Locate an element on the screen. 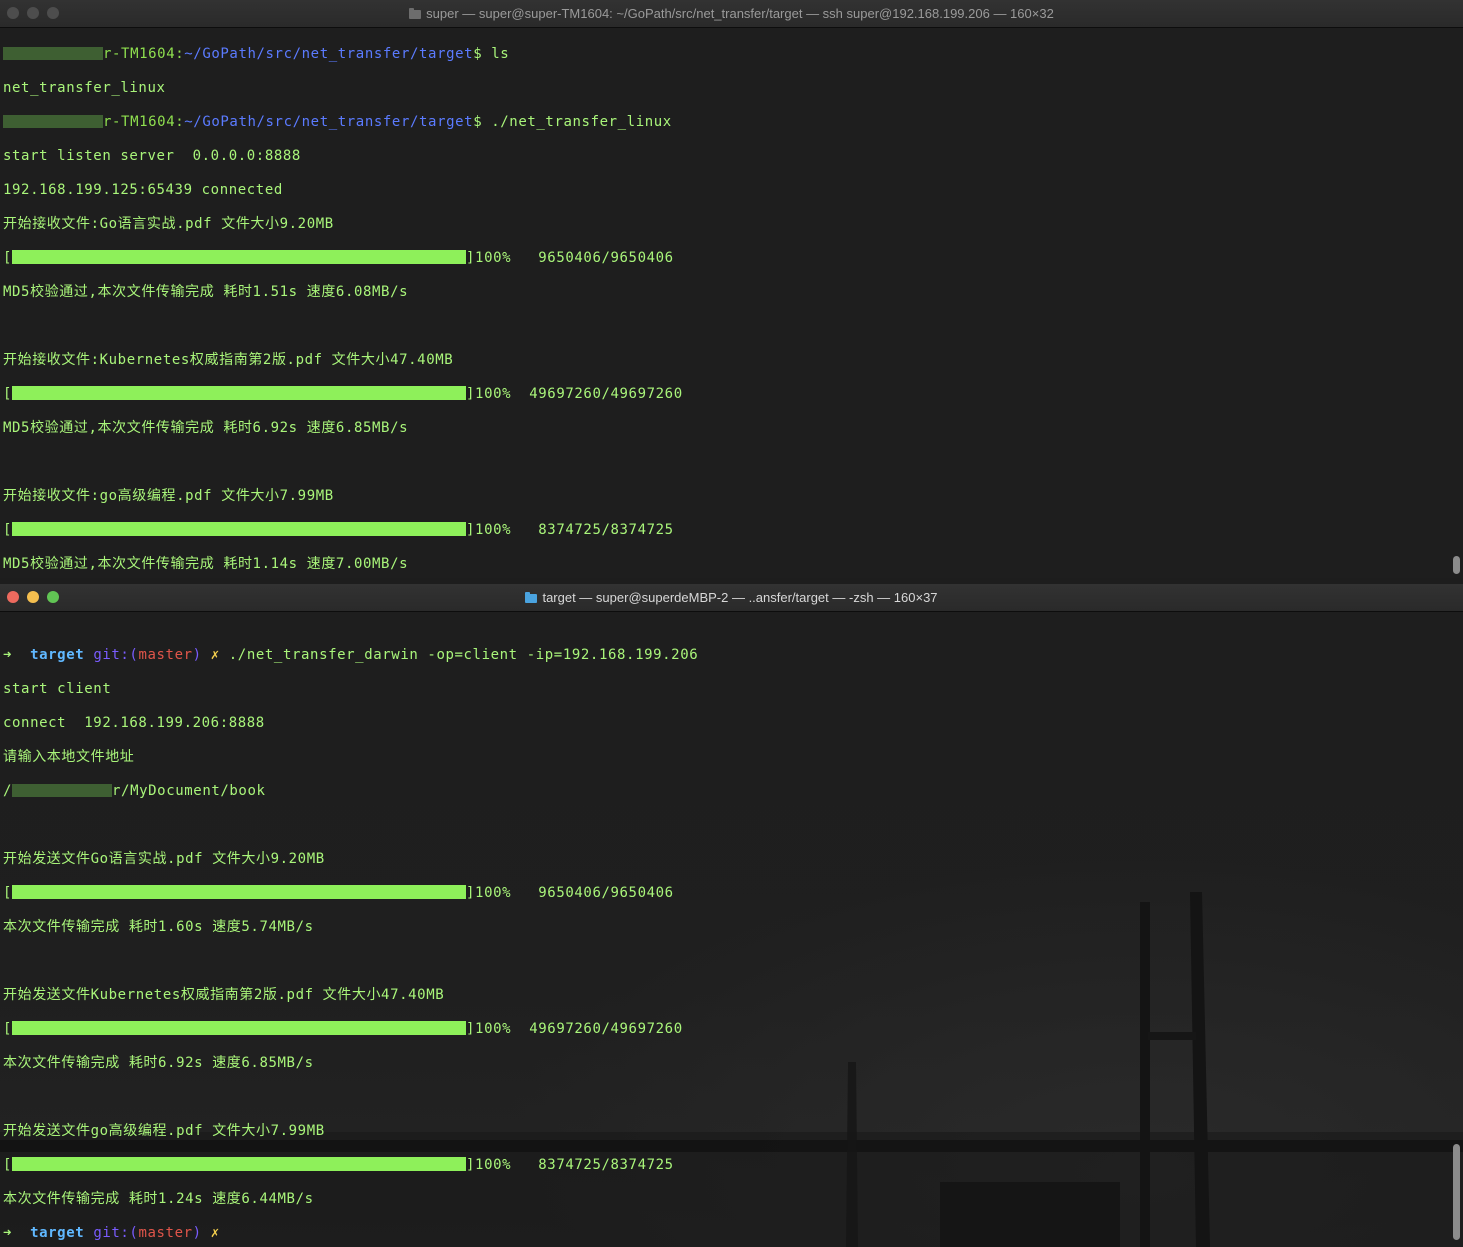 The height and width of the screenshot is (1247, 1463). output-line: 开始接收文件:Kubernetes权威指南第2版.pdf 文件大小47.40MB is located at coordinates (228, 360).